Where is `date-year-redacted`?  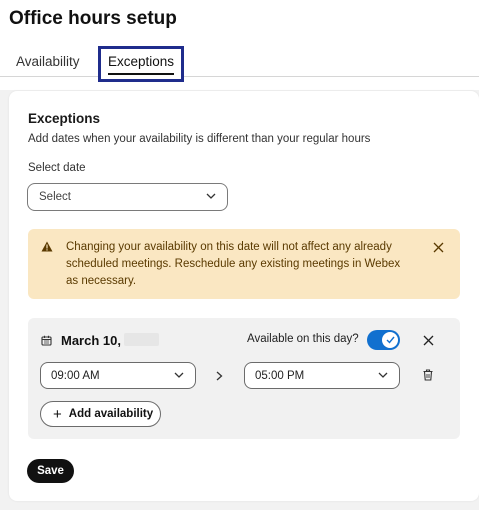 date-year-redacted is located at coordinates (141, 339).